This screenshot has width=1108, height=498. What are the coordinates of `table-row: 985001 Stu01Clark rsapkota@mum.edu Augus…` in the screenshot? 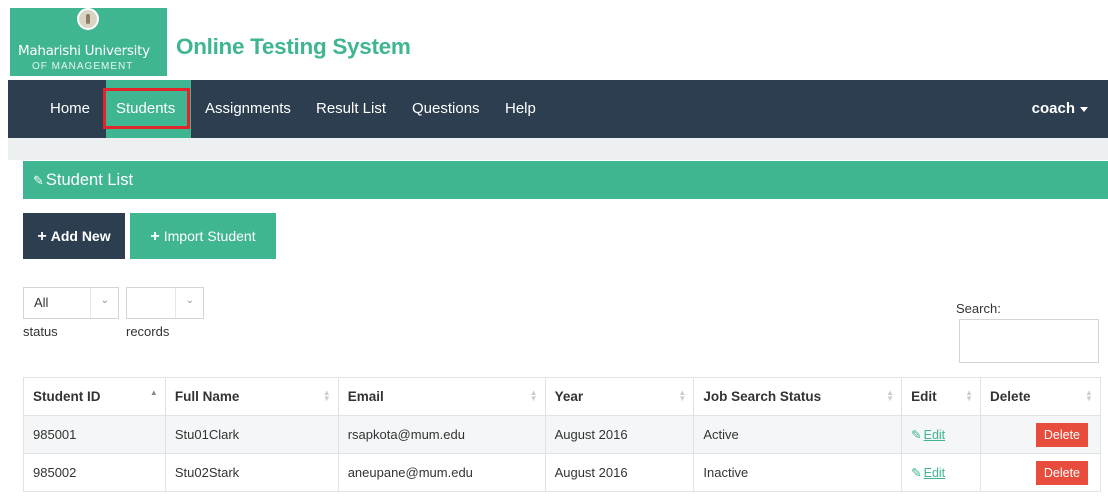 It's located at (562, 434).